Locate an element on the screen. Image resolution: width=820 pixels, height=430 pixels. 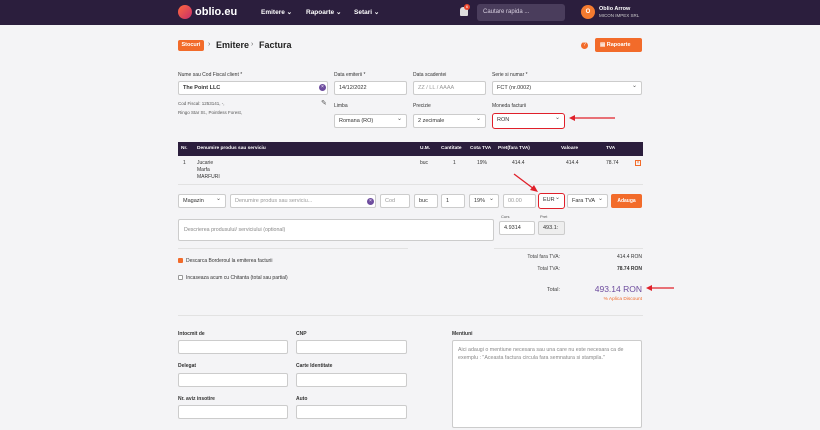
qty-input: 1 is located at coordinates (453, 201).